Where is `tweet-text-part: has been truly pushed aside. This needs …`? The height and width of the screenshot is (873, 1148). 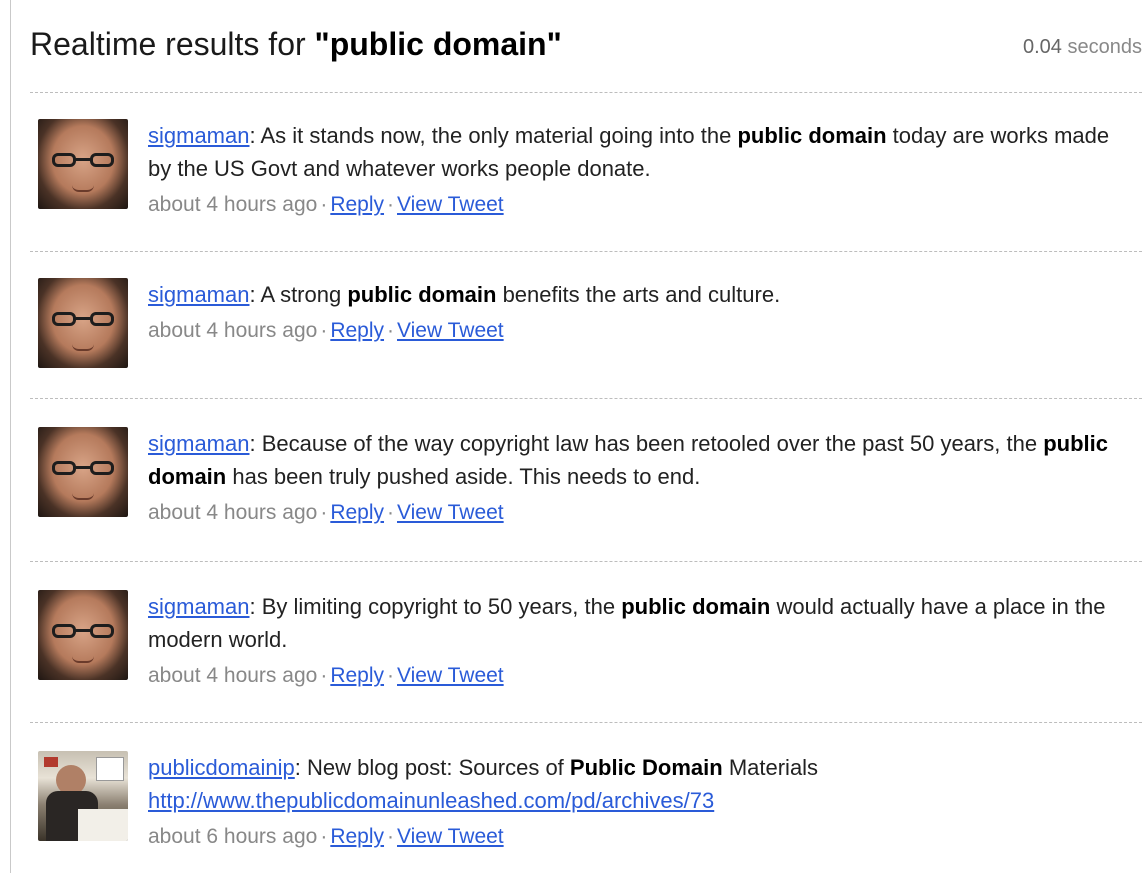 tweet-text-part: has been truly pushed aside. This needs … is located at coordinates (463, 476).